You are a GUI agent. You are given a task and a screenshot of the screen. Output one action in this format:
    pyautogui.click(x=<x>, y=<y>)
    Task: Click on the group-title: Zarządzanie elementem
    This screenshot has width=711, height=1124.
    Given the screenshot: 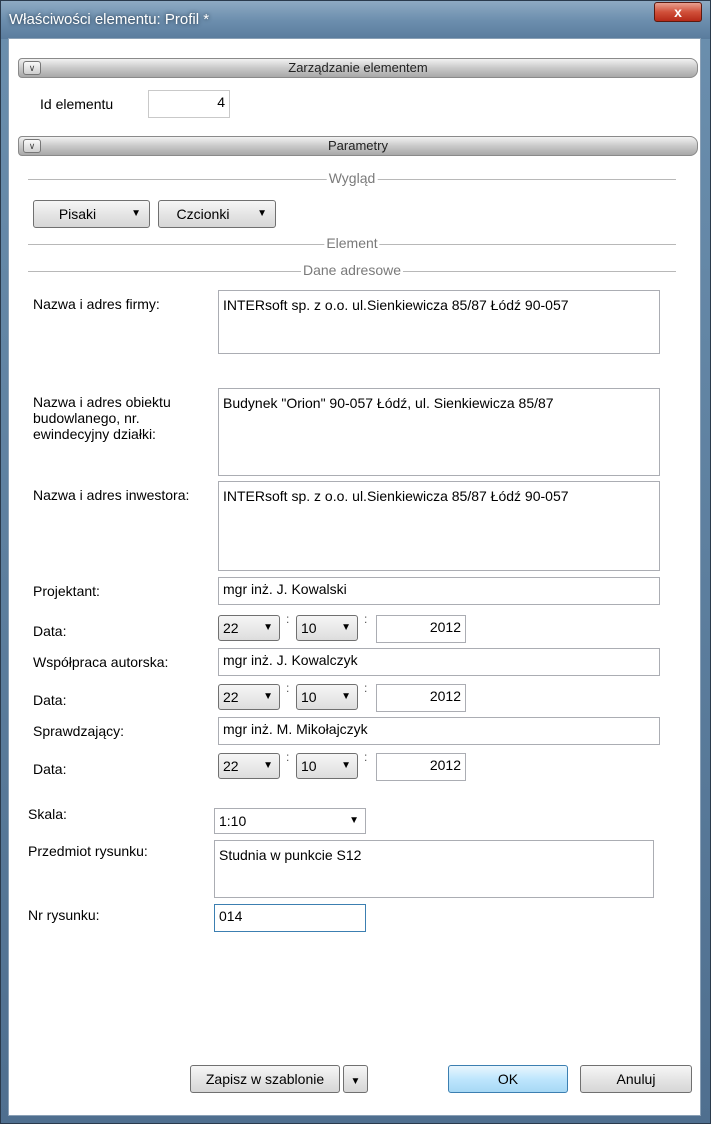 What is the action you would take?
    pyautogui.click(x=358, y=67)
    